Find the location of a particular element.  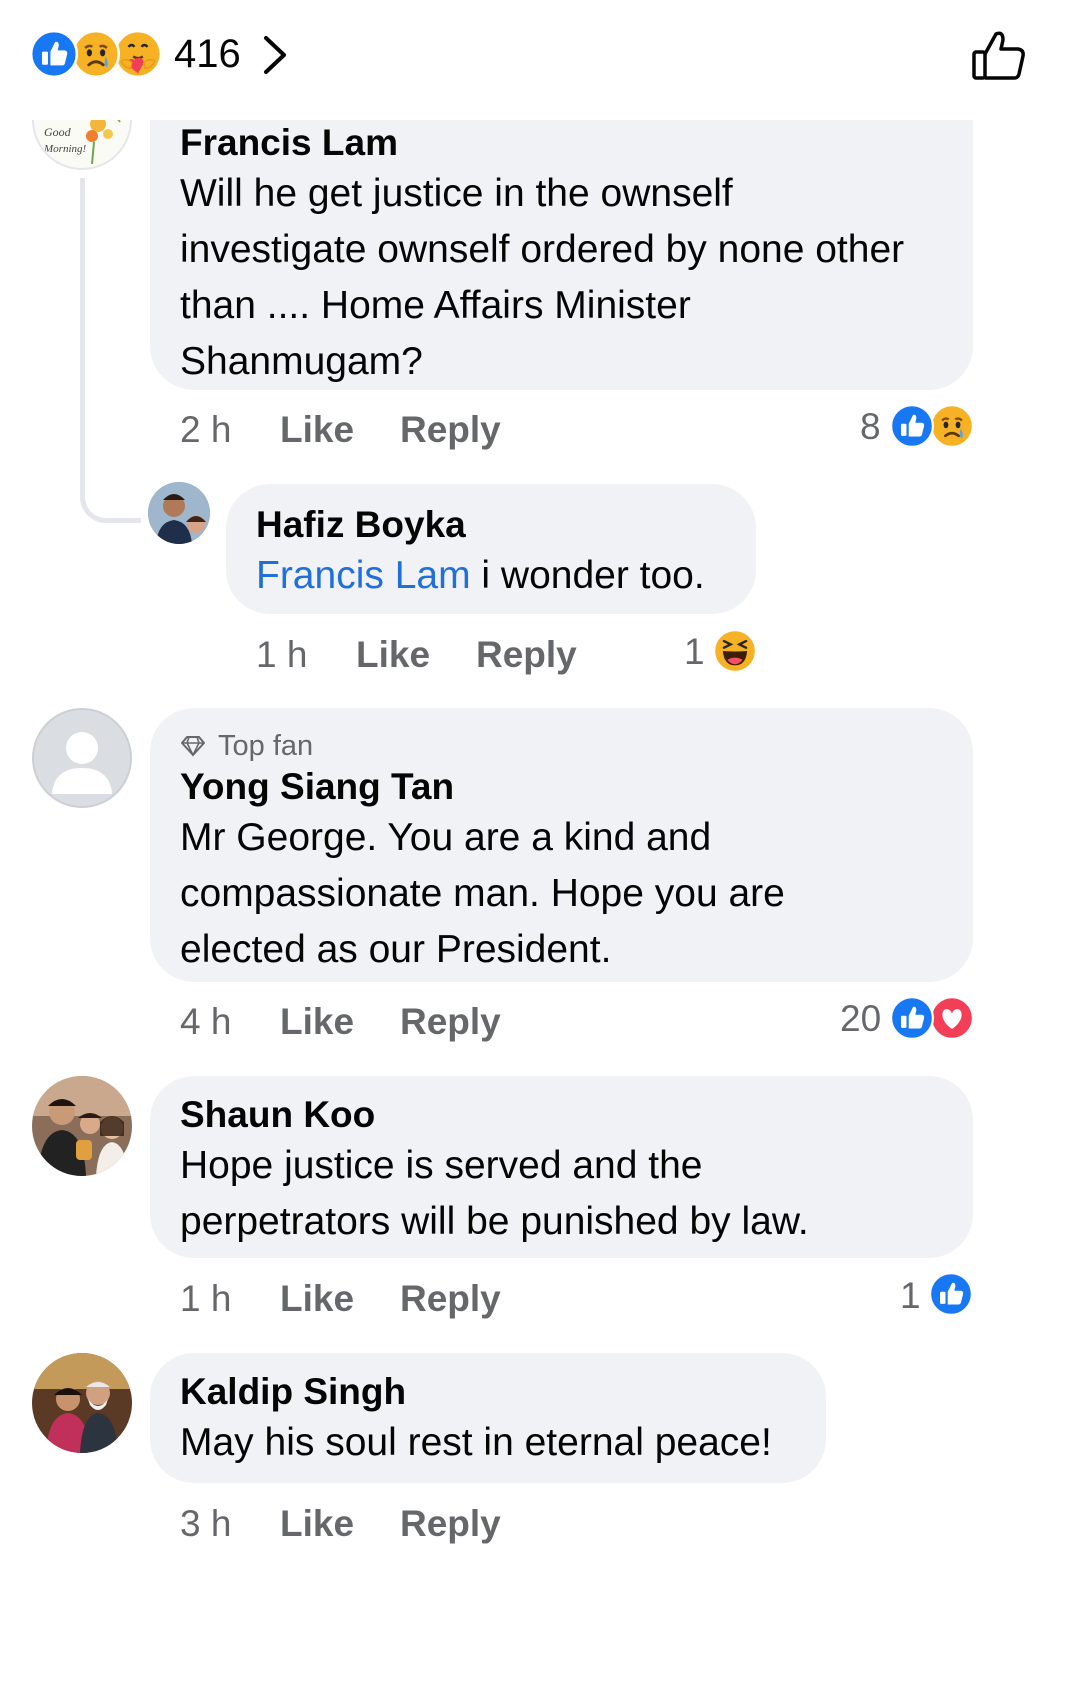

thumbs-up-outline-icon is located at coordinates (999, 55).